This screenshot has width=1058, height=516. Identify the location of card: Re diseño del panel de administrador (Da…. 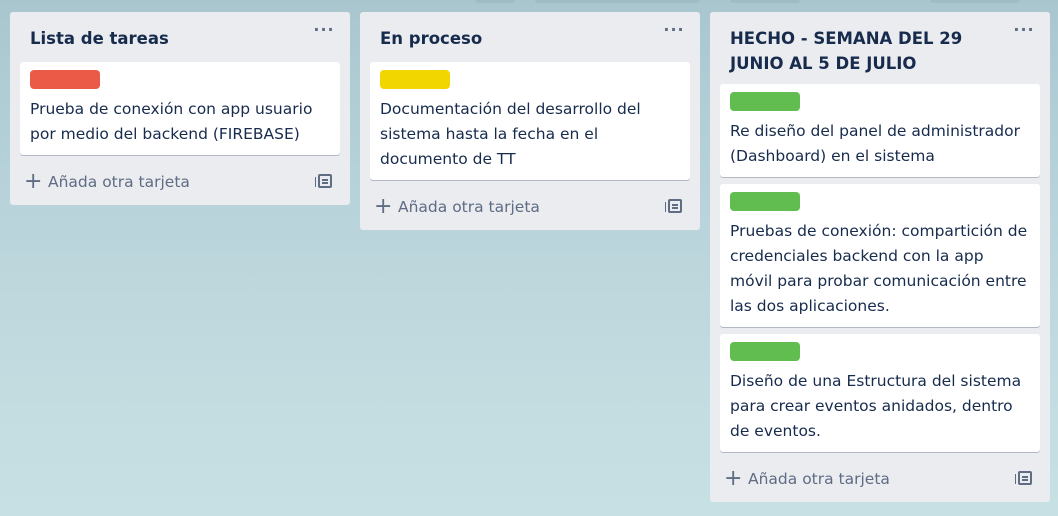
(880, 130).